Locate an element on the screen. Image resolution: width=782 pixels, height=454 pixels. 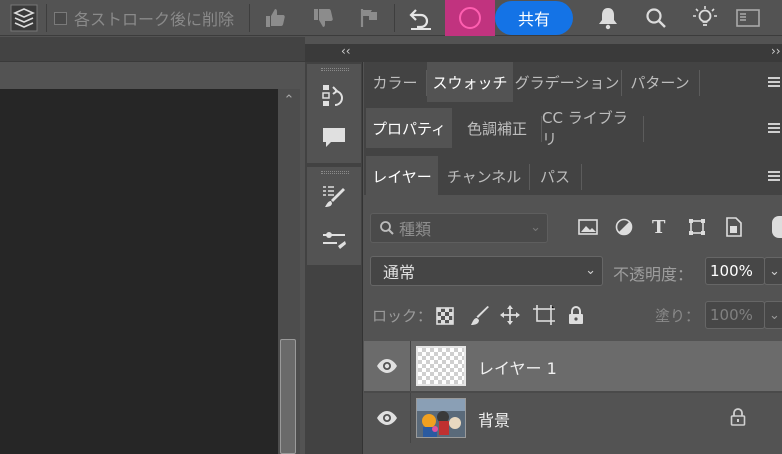
collapse-dock-right-icon: ›› is located at coordinates (776, 51).